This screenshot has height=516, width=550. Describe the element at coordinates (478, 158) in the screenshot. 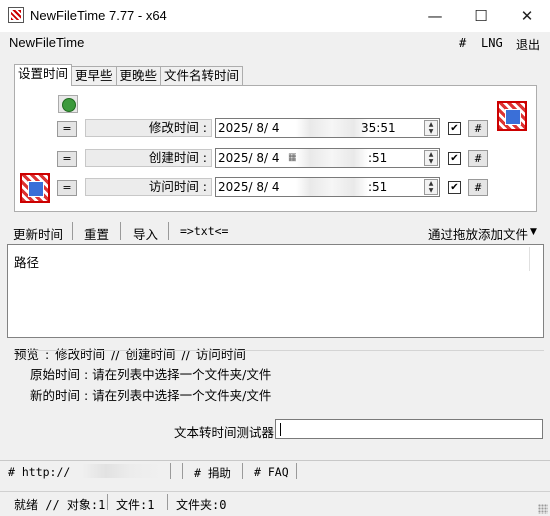

I see `created-hash-button: #` at that location.